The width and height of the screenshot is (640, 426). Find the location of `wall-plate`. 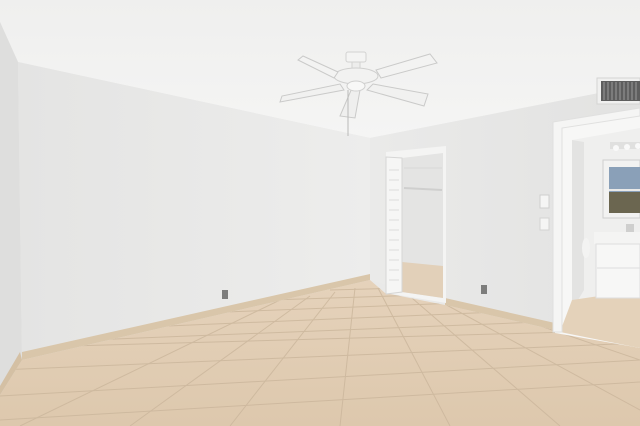

wall-plate is located at coordinates (544, 224).